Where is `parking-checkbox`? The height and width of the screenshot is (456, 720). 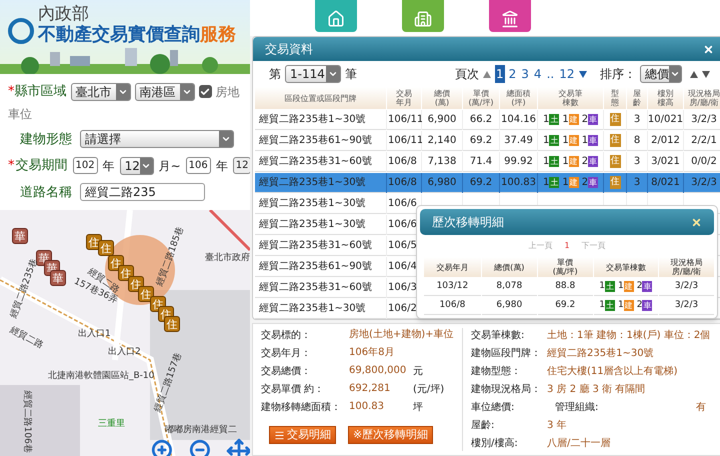 parking-checkbox is located at coordinates (205, 91).